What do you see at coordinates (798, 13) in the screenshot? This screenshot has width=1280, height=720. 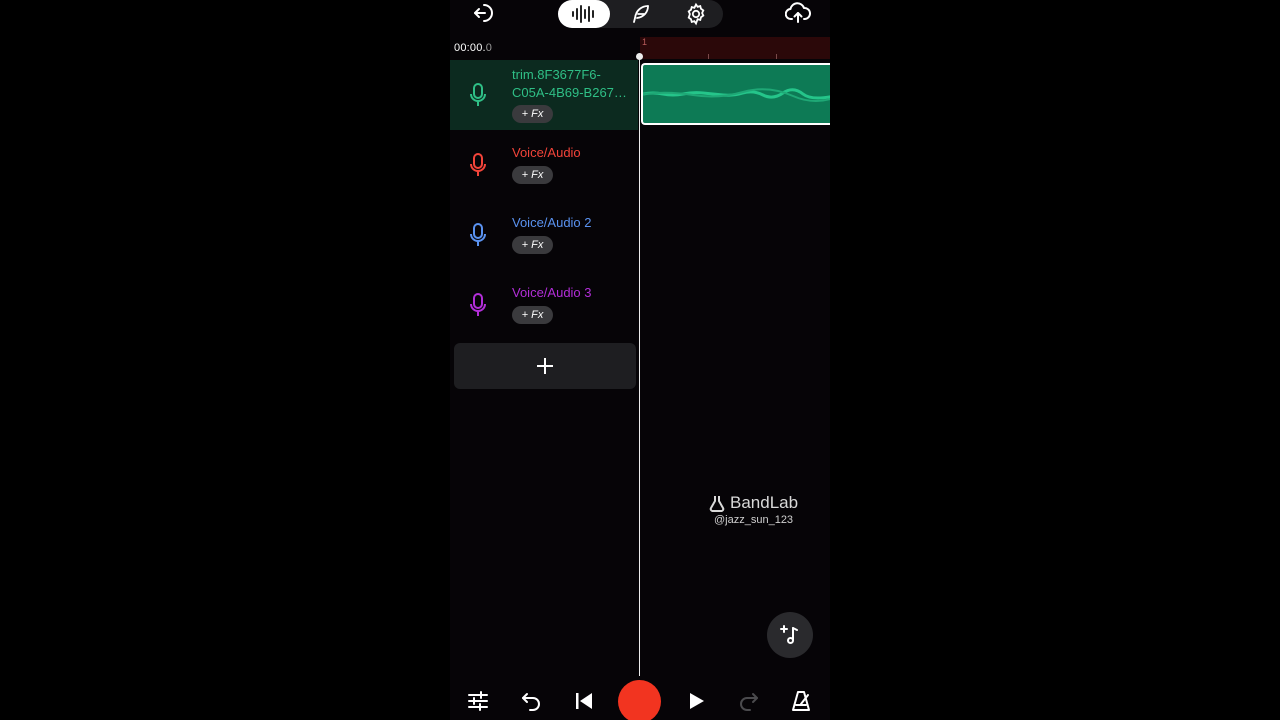 I see `cloud-upload-icon` at bounding box center [798, 13].